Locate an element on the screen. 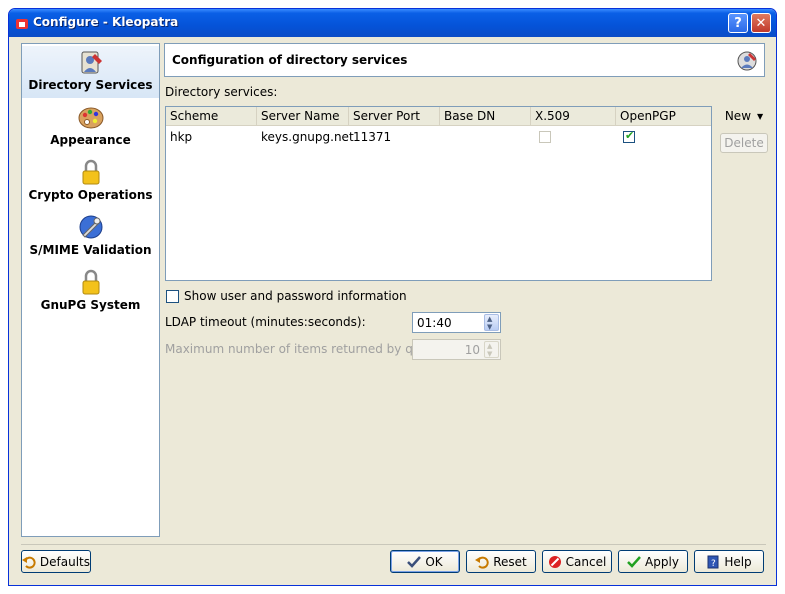 The height and width of the screenshot is (594, 785). apply-button: Apply is located at coordinates (653, 561).